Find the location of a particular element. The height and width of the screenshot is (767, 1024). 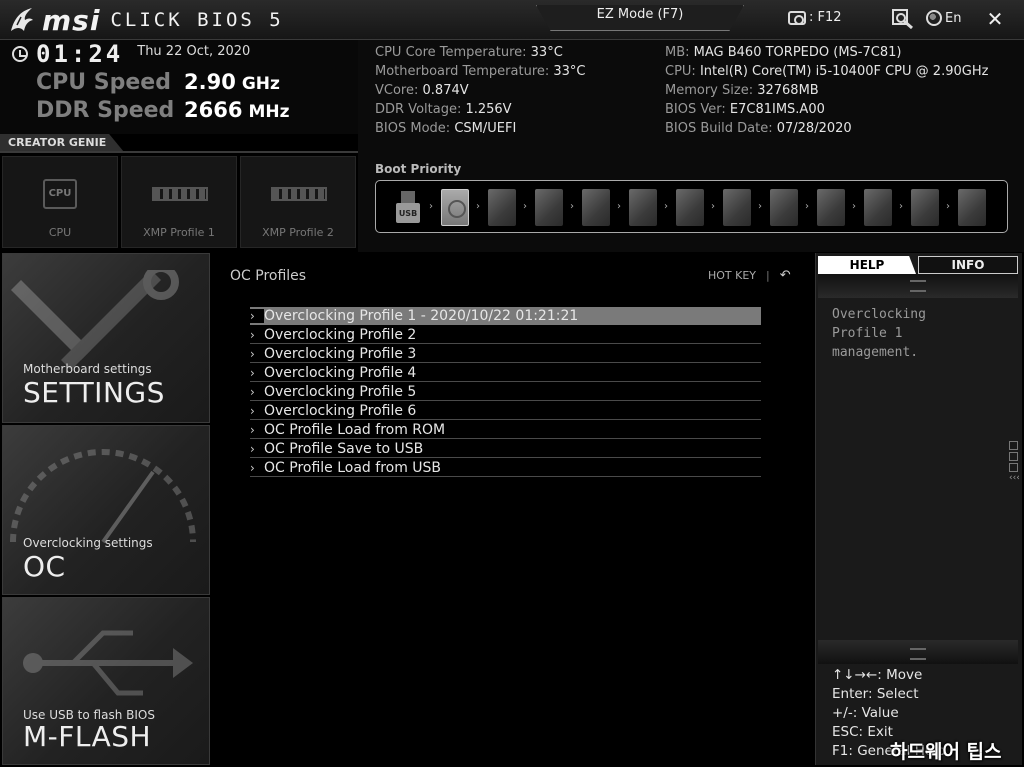

language-button: En is located at coordinates (943, 18).